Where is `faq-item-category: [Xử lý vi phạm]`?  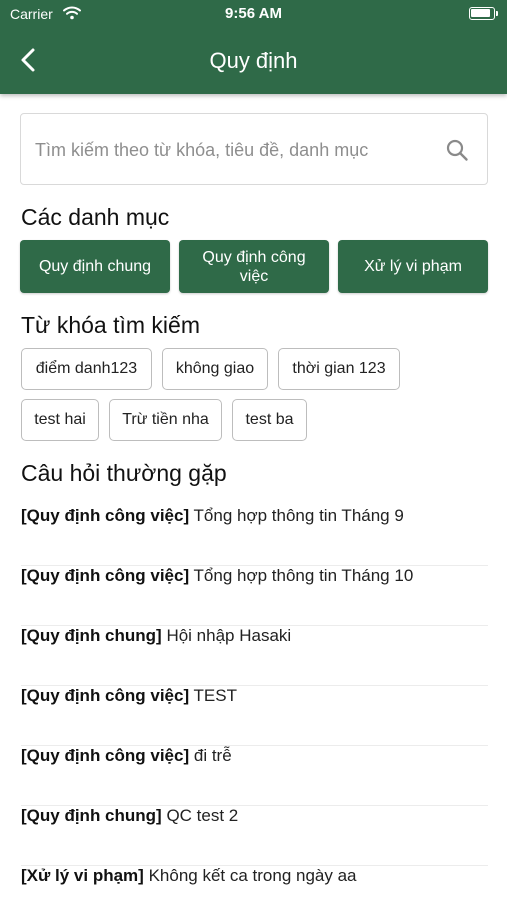 faq-item-category: [Xử lý vi phạm] is located at coordinates (82, 875).